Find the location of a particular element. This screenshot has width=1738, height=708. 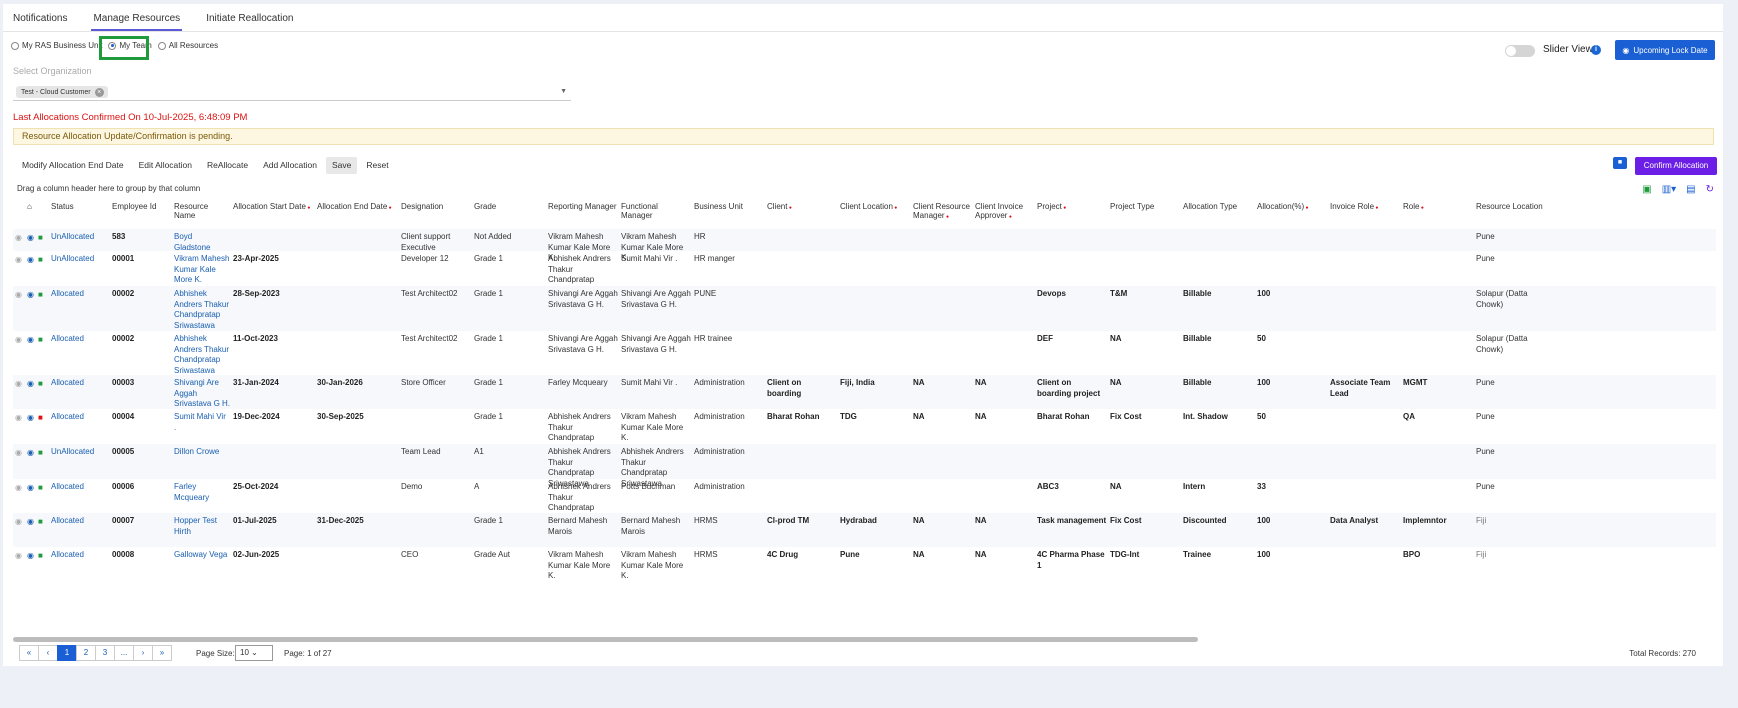

cell-resource-name: Farley Mcqueary is located at coordinates (202, 492).